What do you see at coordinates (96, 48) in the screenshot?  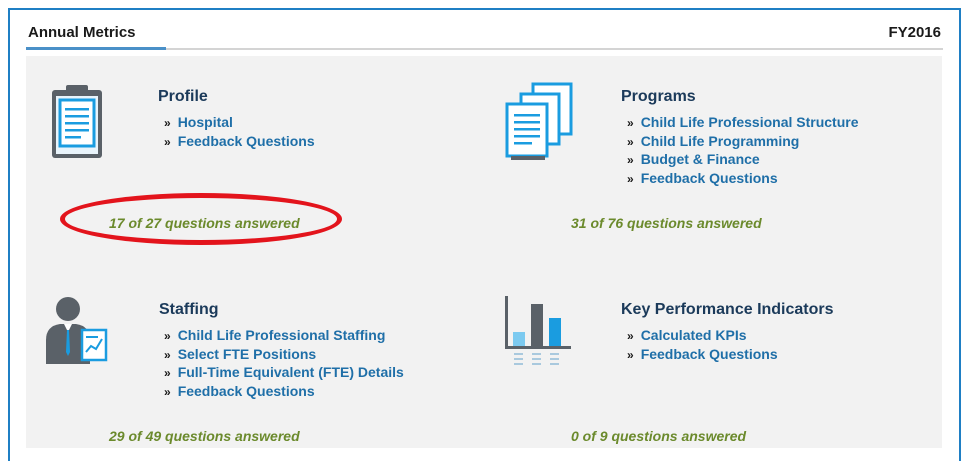 I see `header-divider-accent` at bounding box center [96, 48].